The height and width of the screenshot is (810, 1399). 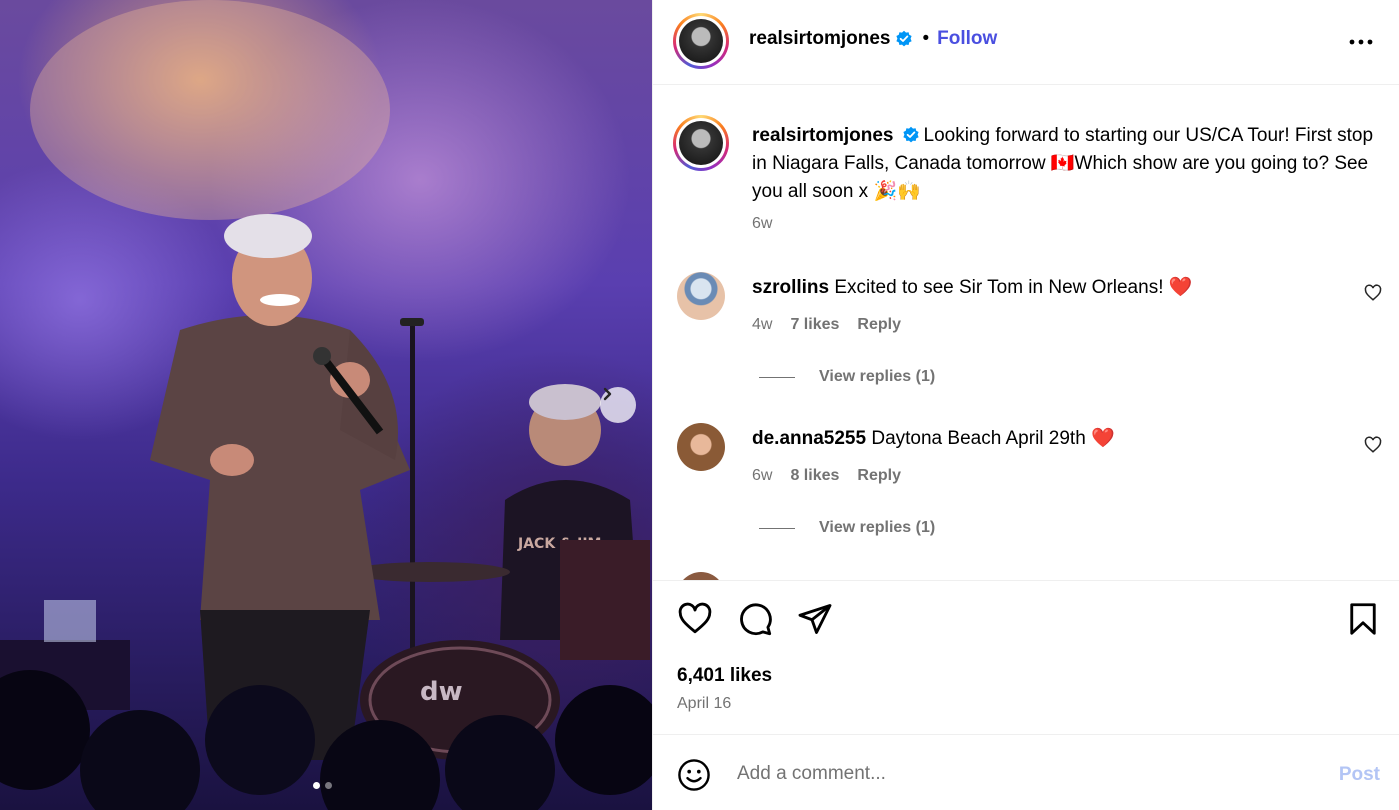 I want to click on carousel-next-button, so click(x=618, y=405).